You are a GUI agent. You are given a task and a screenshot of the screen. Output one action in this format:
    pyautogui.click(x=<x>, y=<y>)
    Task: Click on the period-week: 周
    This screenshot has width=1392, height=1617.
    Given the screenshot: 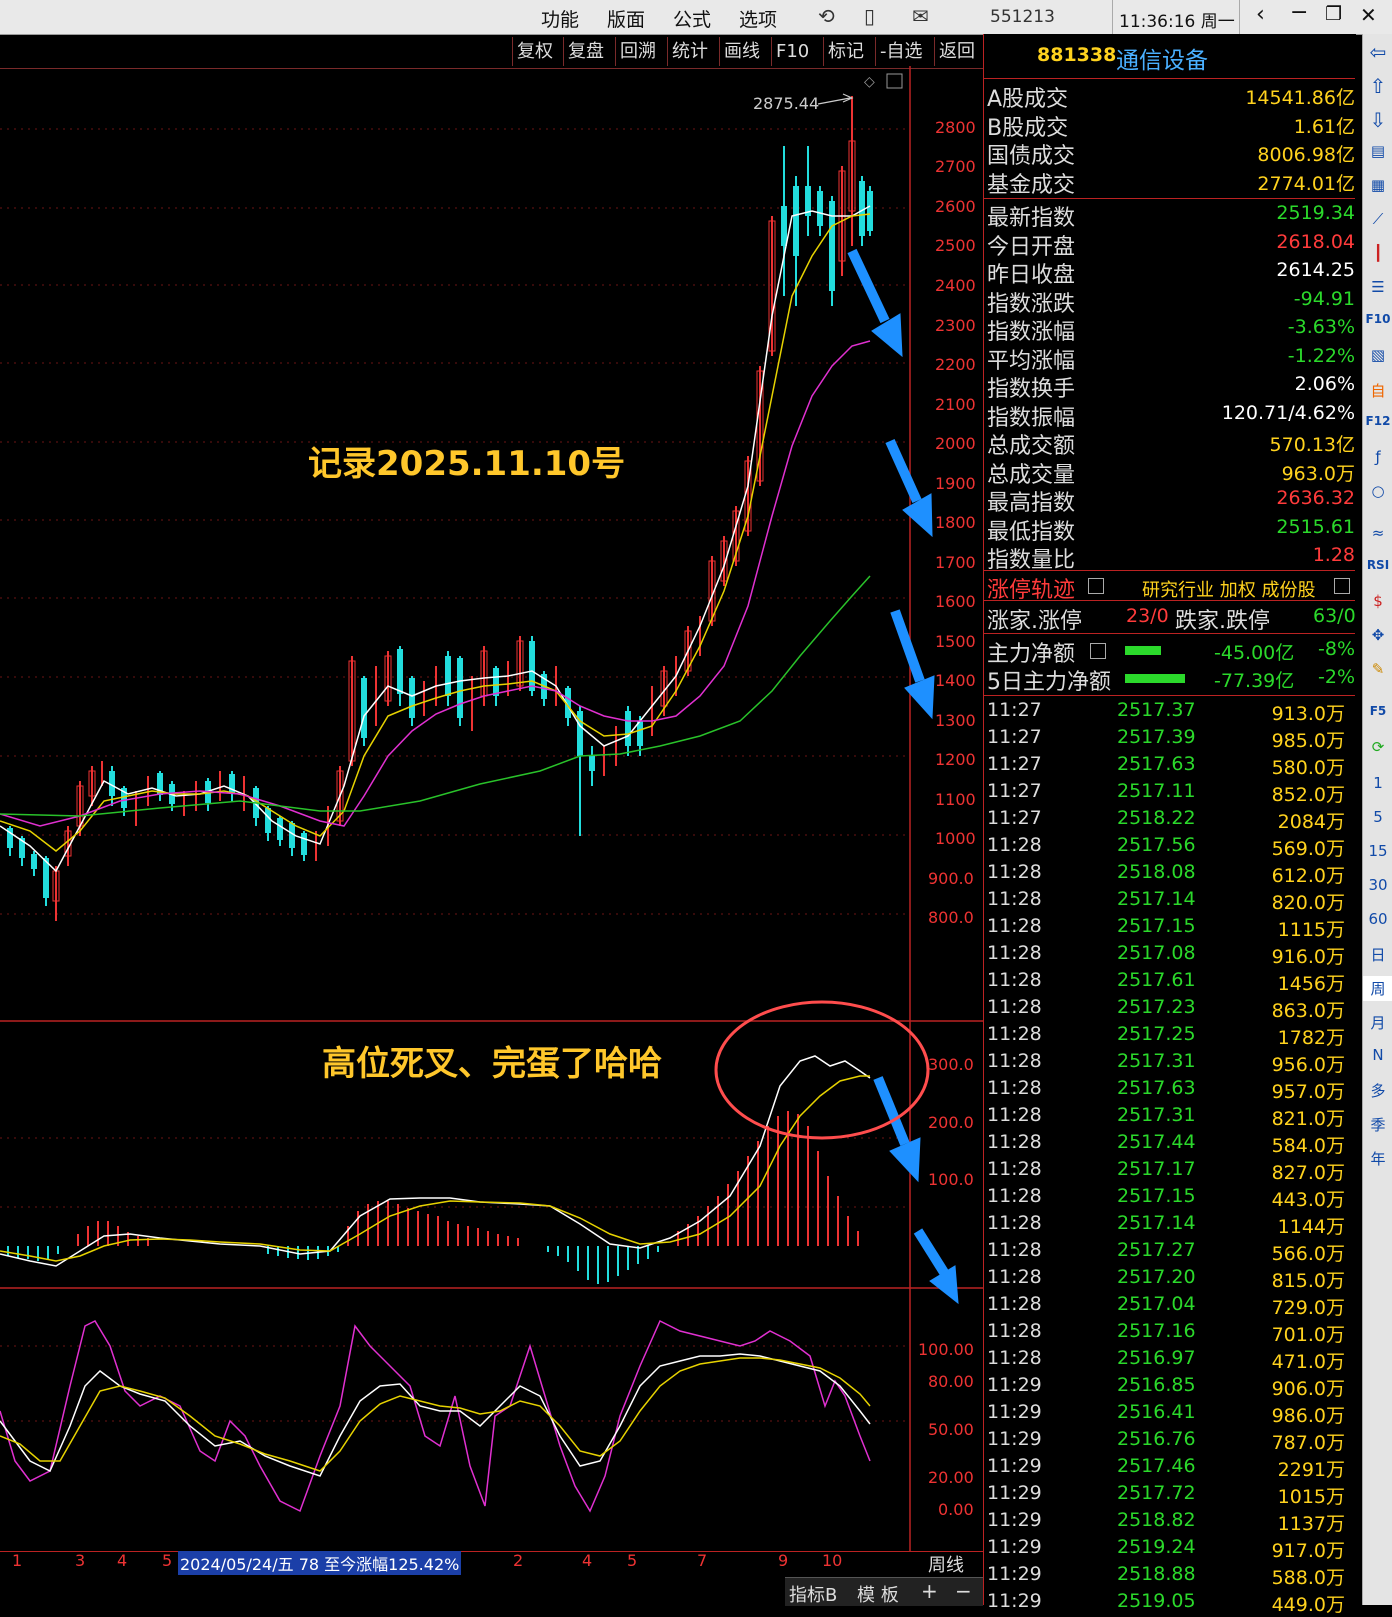 What is the action you would take?
    pyautogui.click(x=1377, y=988)
    